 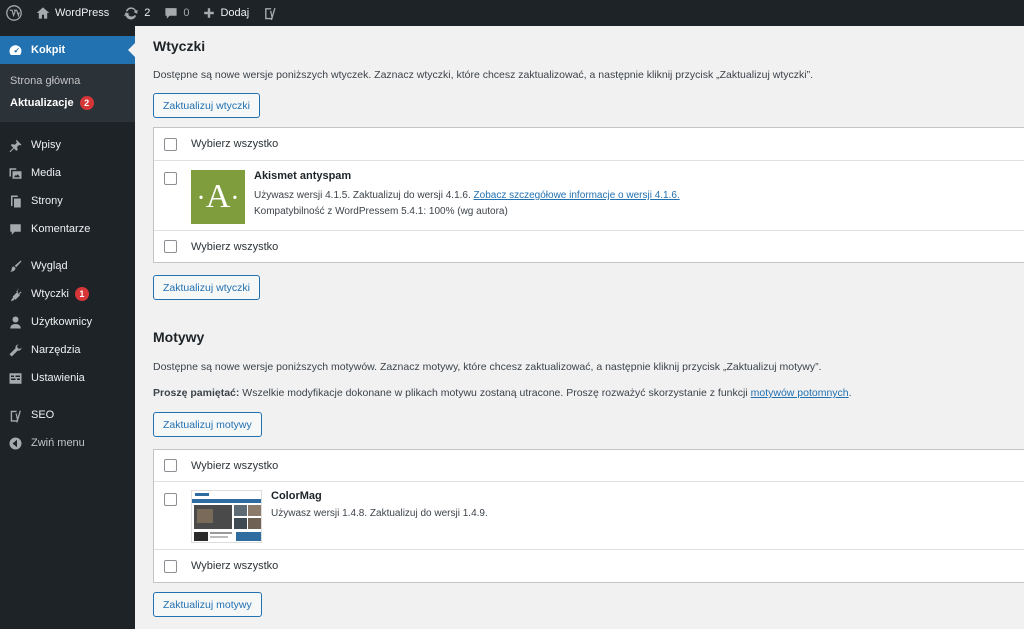 I want to click on update-themes-button-bottom: Zaktualizuj motywy, so click(x=207, y=604).